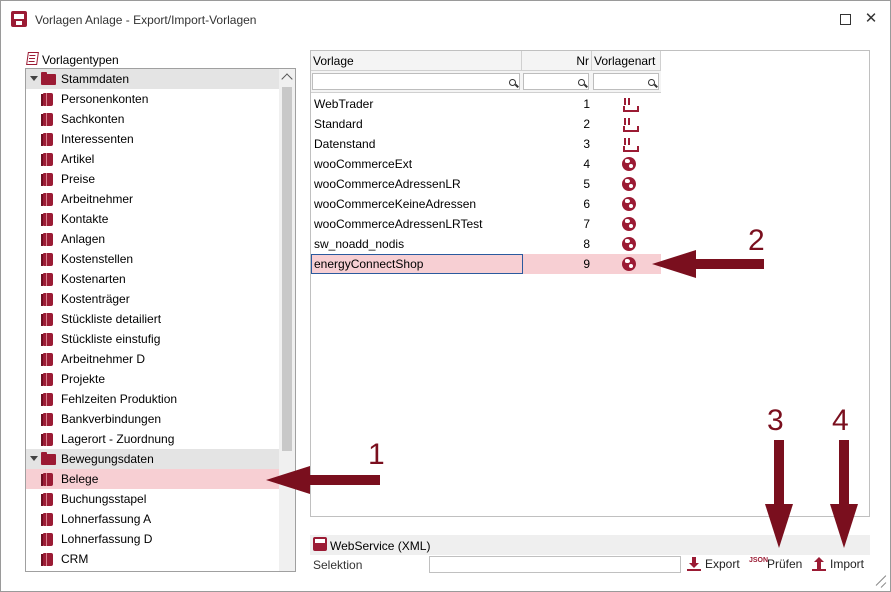 The width and height of the screenshot is (891, 592). Describe the element at coordinates (78, 179) in the screenshot. I see `tree-item-label: Preise` at that location.